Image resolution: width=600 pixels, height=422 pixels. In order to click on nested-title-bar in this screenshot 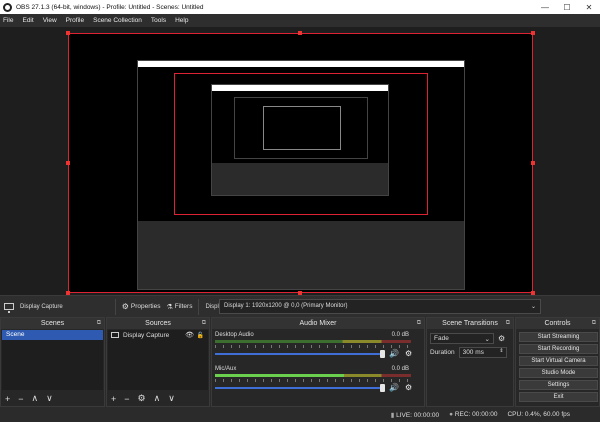, I will do `click(301, 64)`.